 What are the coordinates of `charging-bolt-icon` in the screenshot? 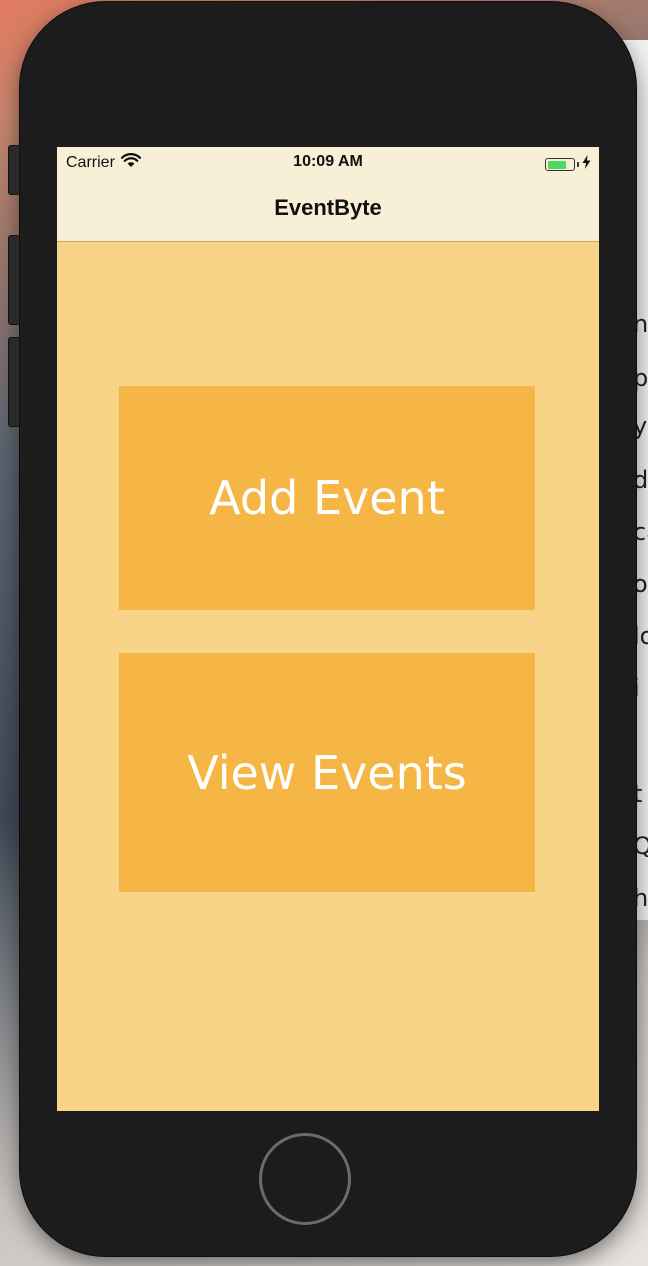 It's located at (586, 164).